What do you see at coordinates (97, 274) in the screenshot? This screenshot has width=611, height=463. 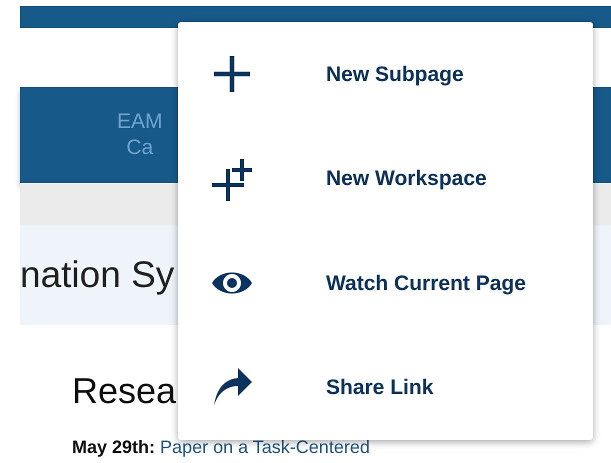 I see `page-title: nation Sy` at bounding box center [97, 274].